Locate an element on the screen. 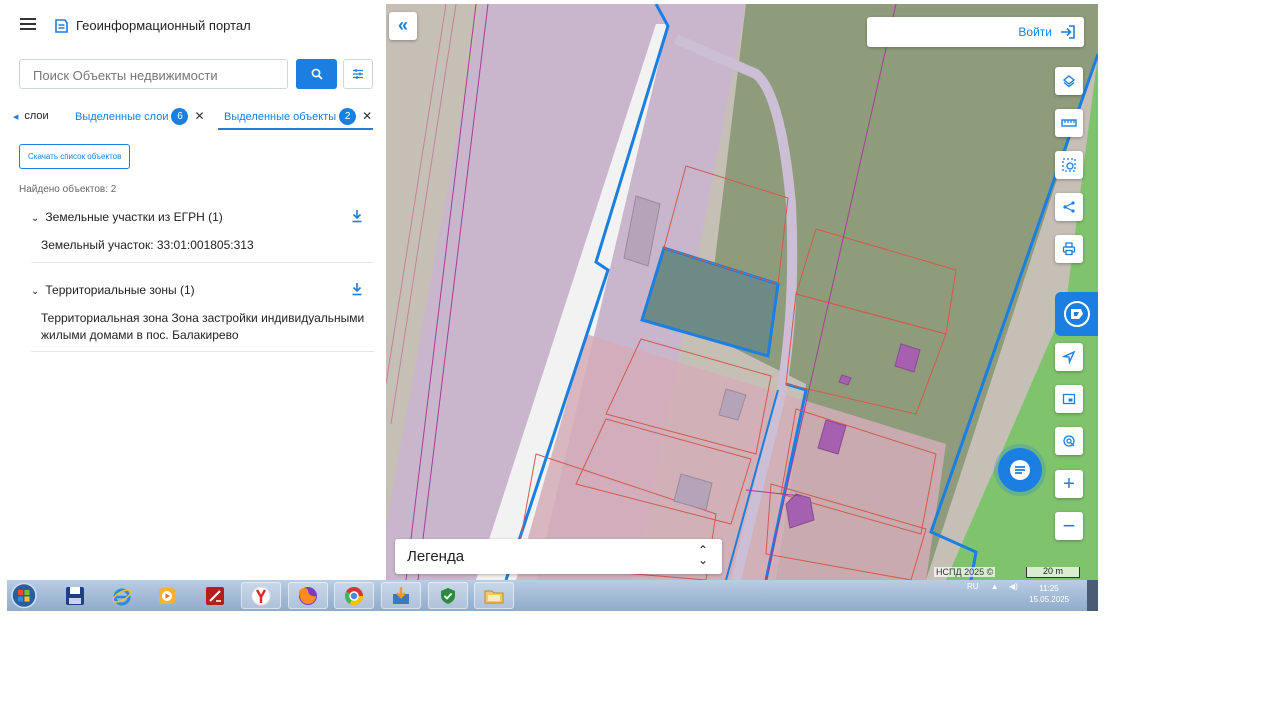 Image resolution: width=1280 pixels, height=713 pixels. selected-layers-count-badge: 6 is located at coordinates (180, 116).